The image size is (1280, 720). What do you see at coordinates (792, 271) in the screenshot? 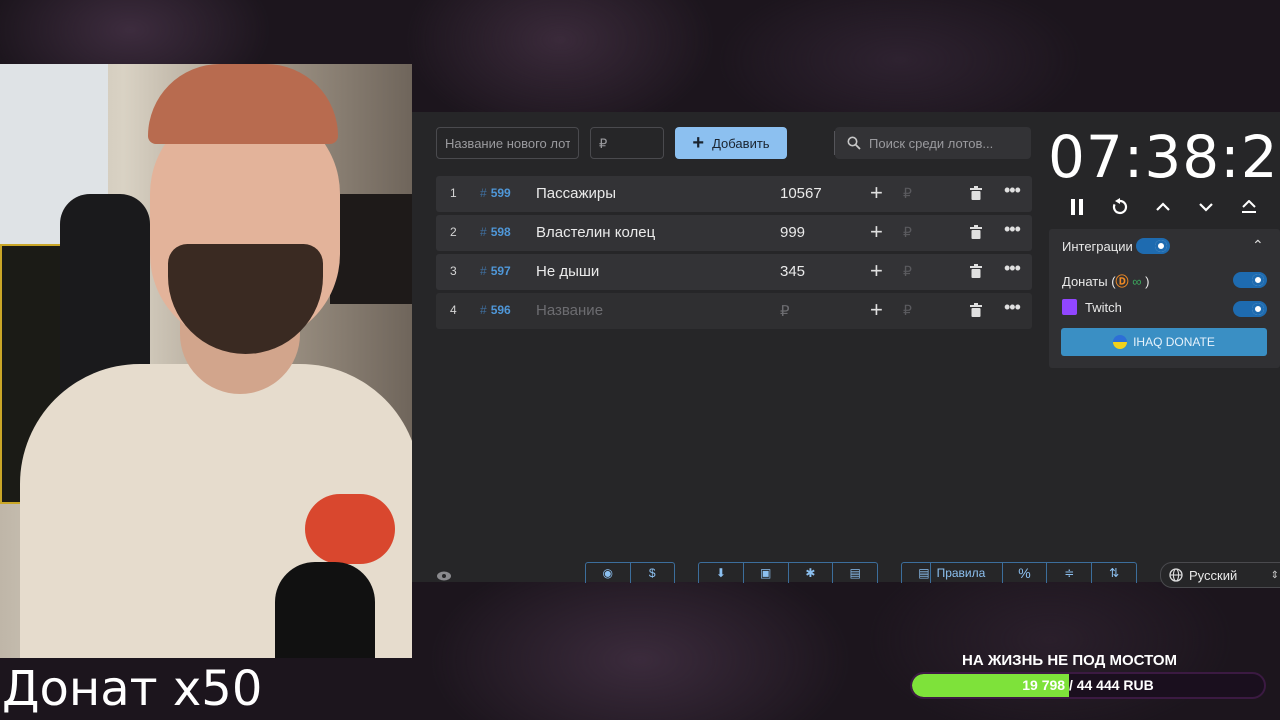
I see `lot-amount: 345` at bounding box center [792, 271].